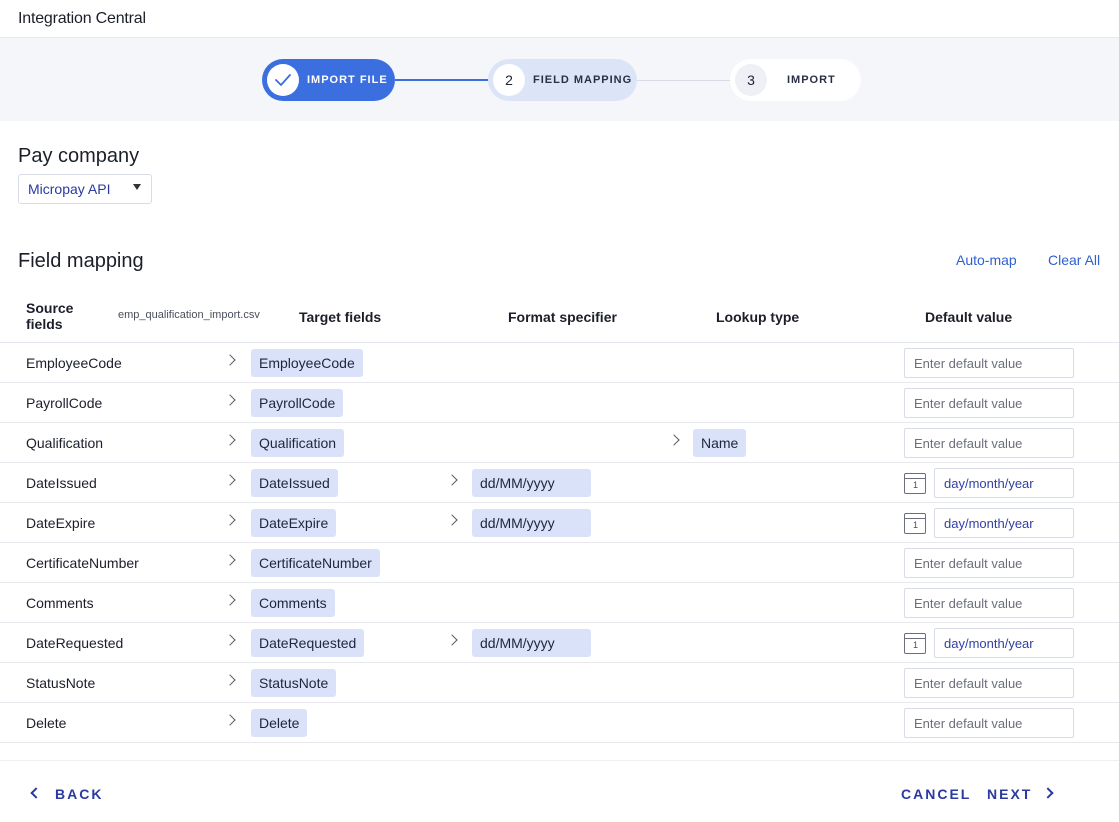  What do you see at coordinates (294, 483) in the screenshot?
I see `target-field-chip: DateIssued` at bounding box center [294, 483].